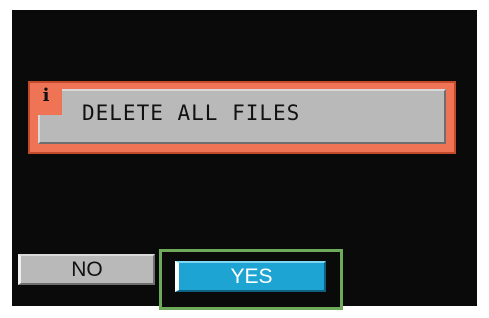 This screenshot has height=318, width=489. What do you see at coordinates (86, 269) in the screenshot?
I see `no-button: NO` at bounding box center [86, 269].